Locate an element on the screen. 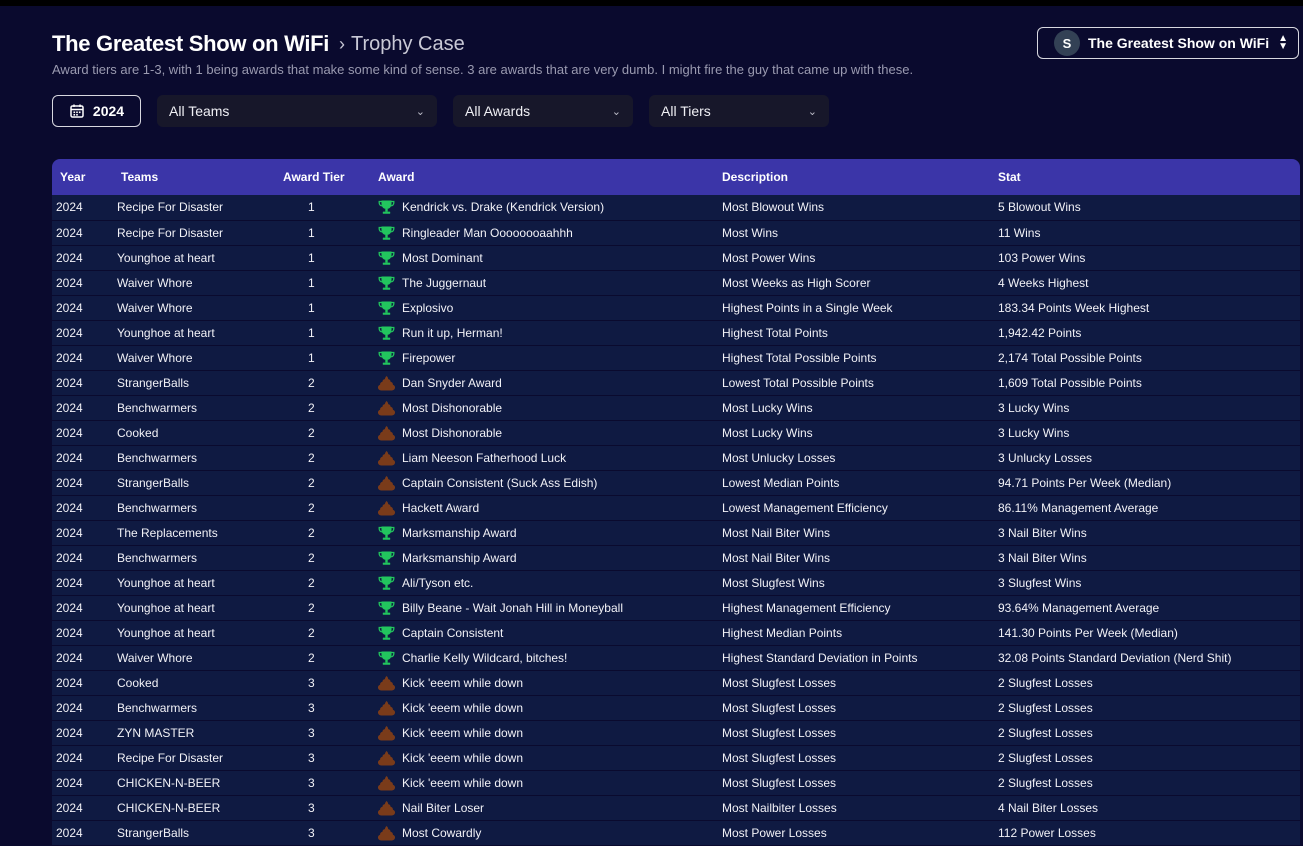 This screenshot has height=846, width=1303. cell-stat: 3 Nail Biter Wins is located at coordinates (1149, 533).